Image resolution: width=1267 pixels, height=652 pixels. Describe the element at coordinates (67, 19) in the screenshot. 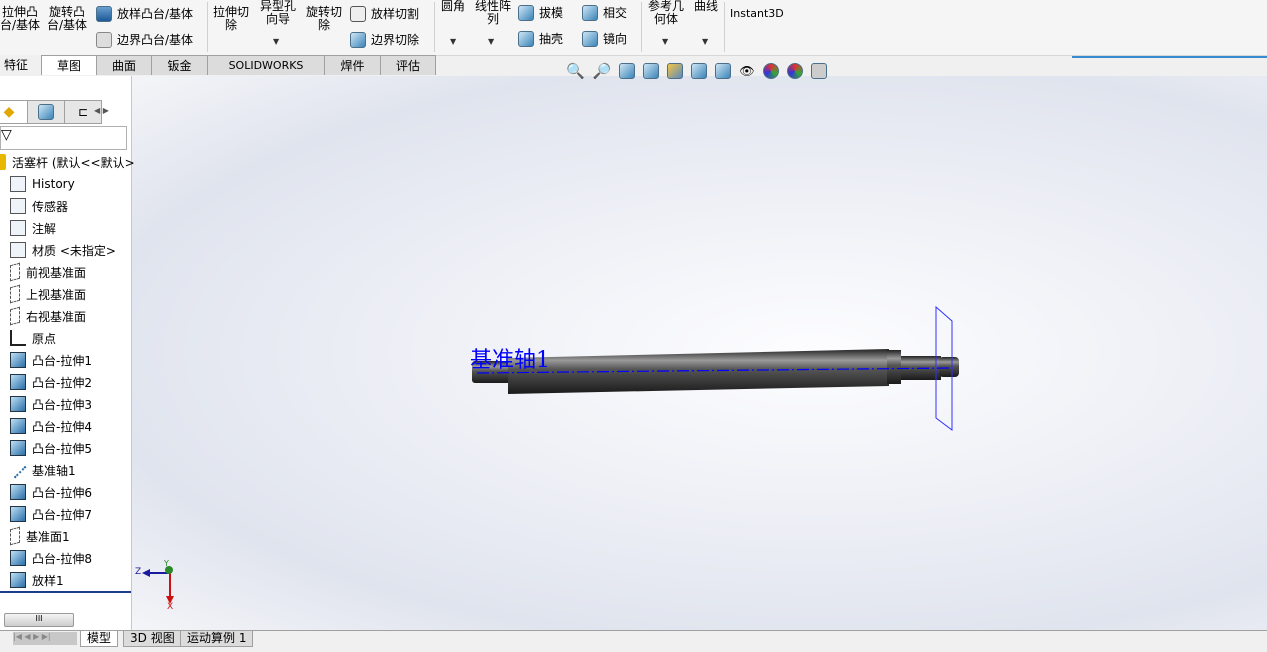

I see `revolve-boss-button: 旋转凸 台/基体` at that location.